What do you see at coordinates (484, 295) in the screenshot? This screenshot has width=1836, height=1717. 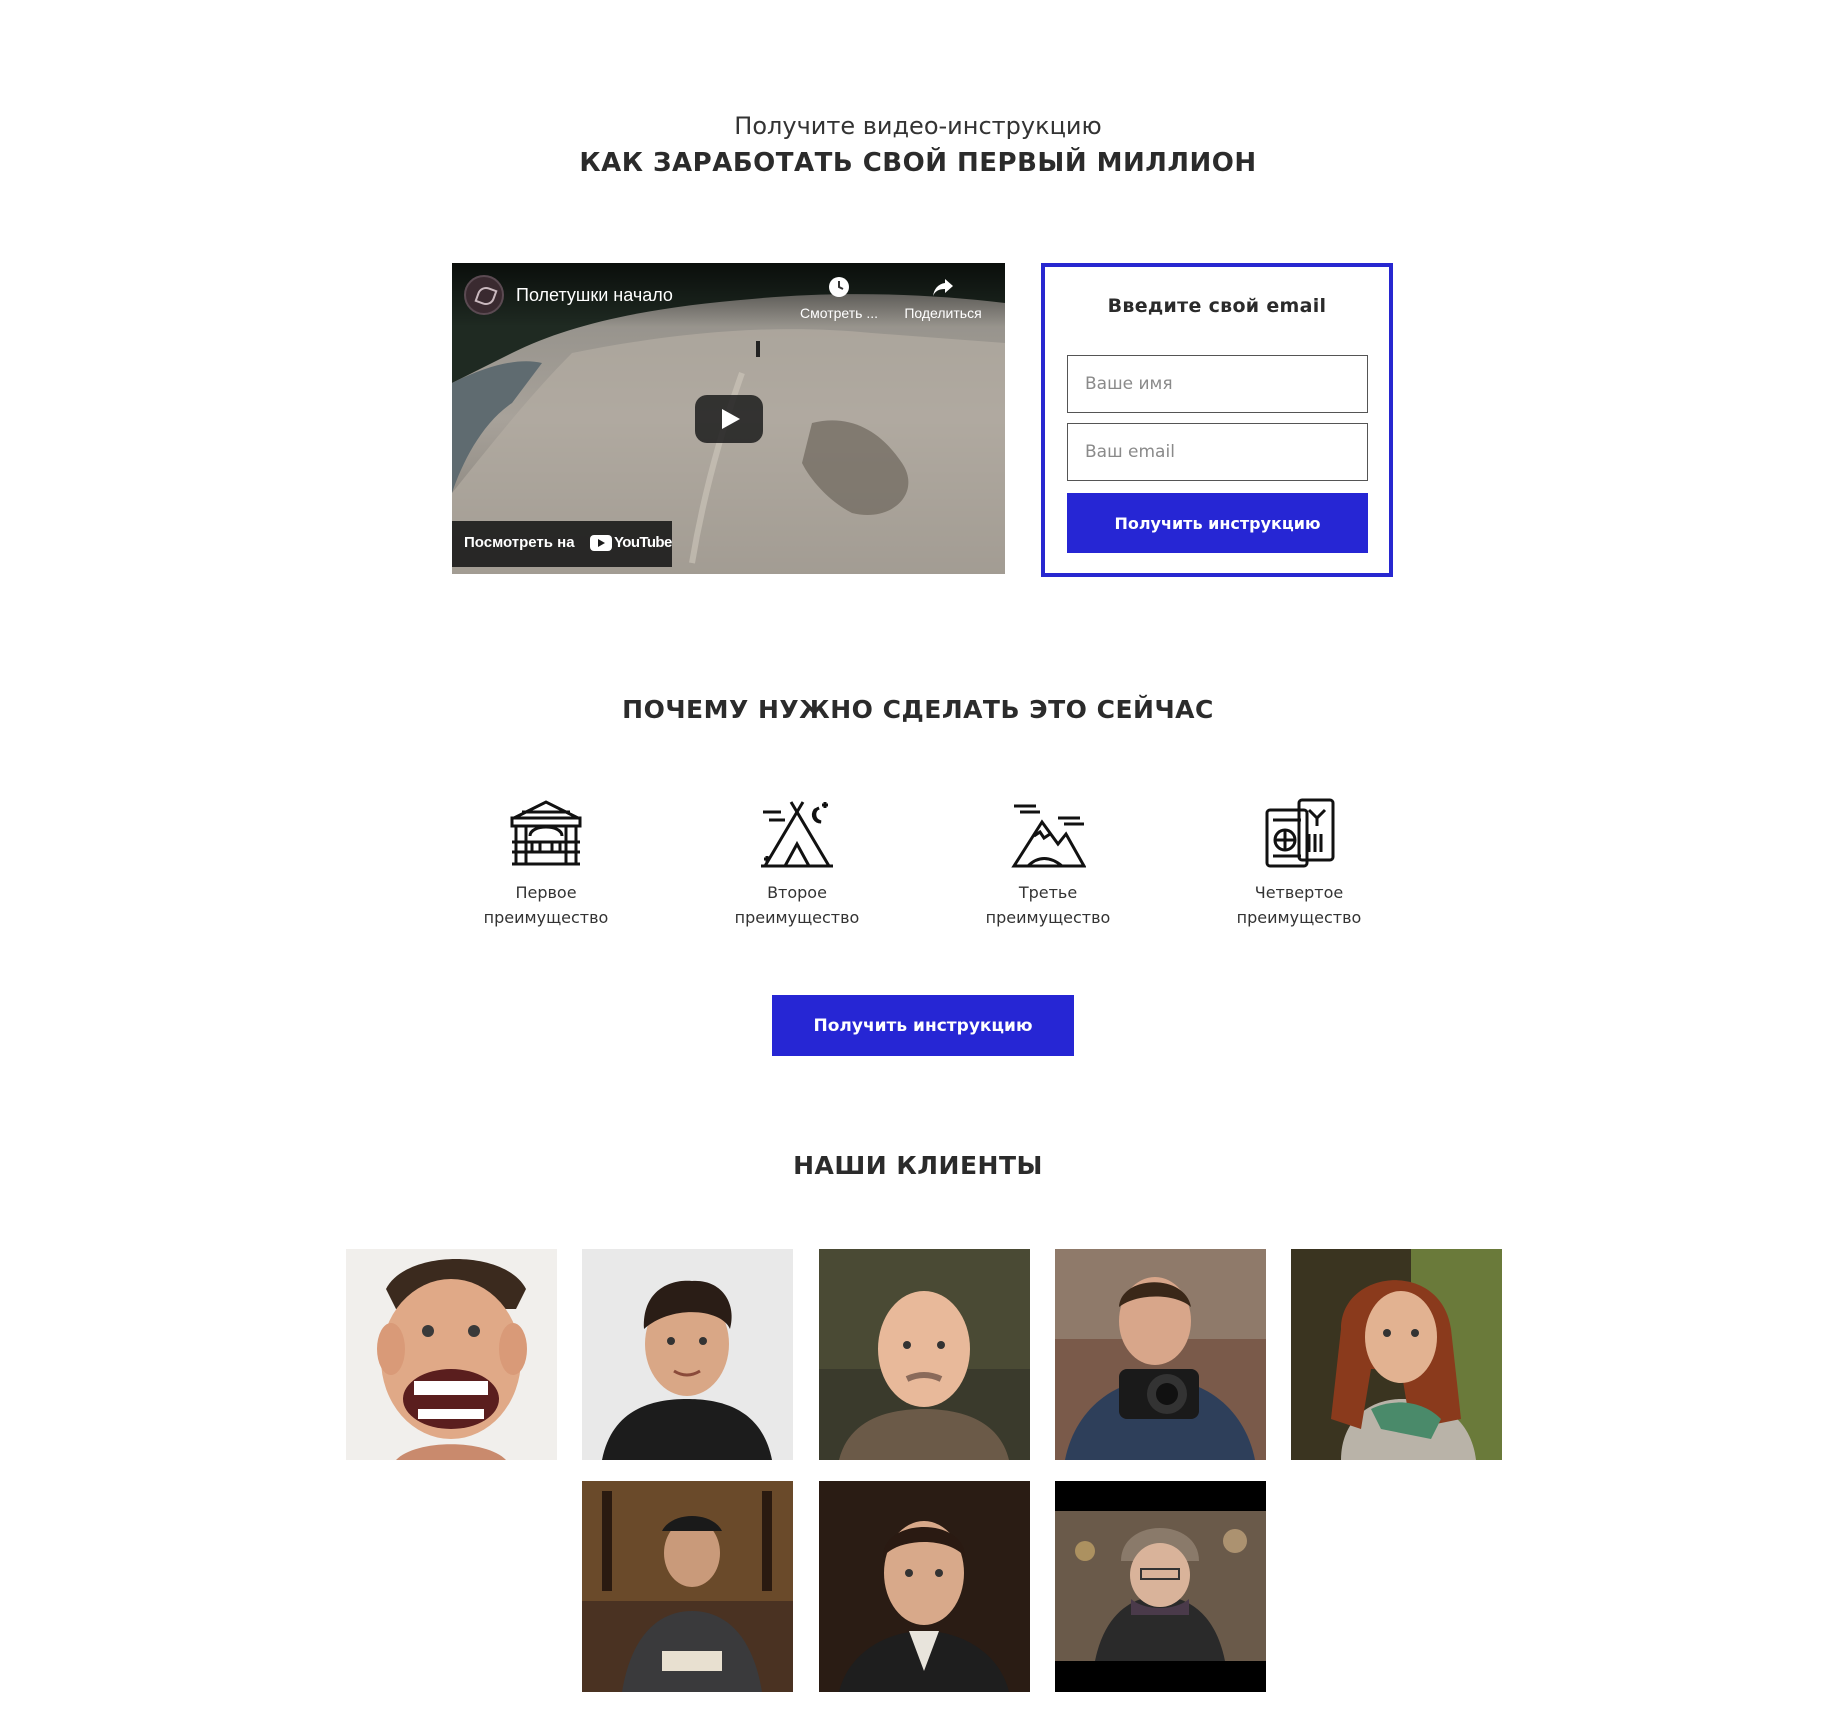 I see `channel-avatar` at bounding box center [484, 295].